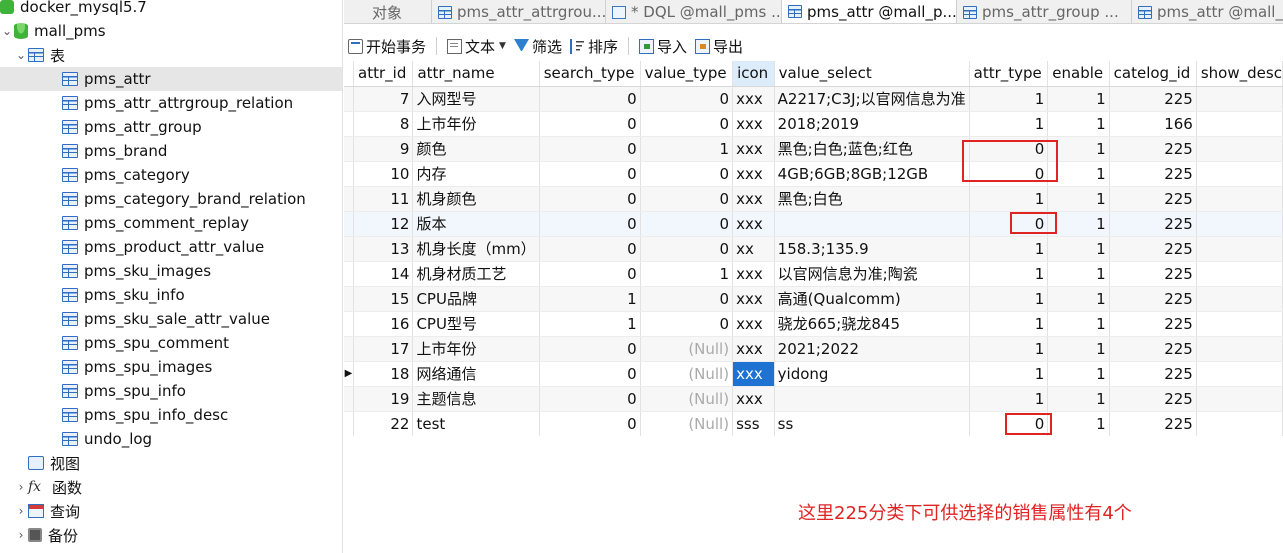 The height and width of the screenshot is (553, 1283). I want to click on cell-attr-name: 机身长度（mm）, so click(476, 249).